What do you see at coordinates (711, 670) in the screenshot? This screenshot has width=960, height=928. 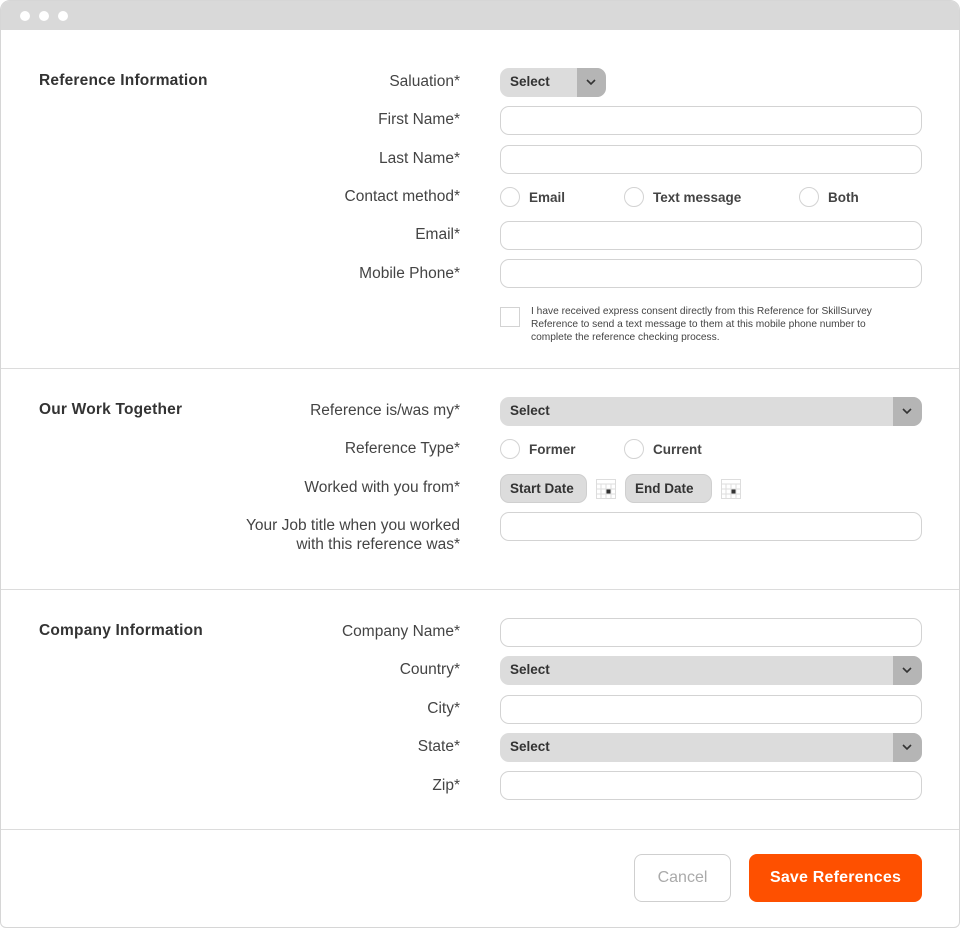 I see `country-select: Select` at bounding box center [711, 670].